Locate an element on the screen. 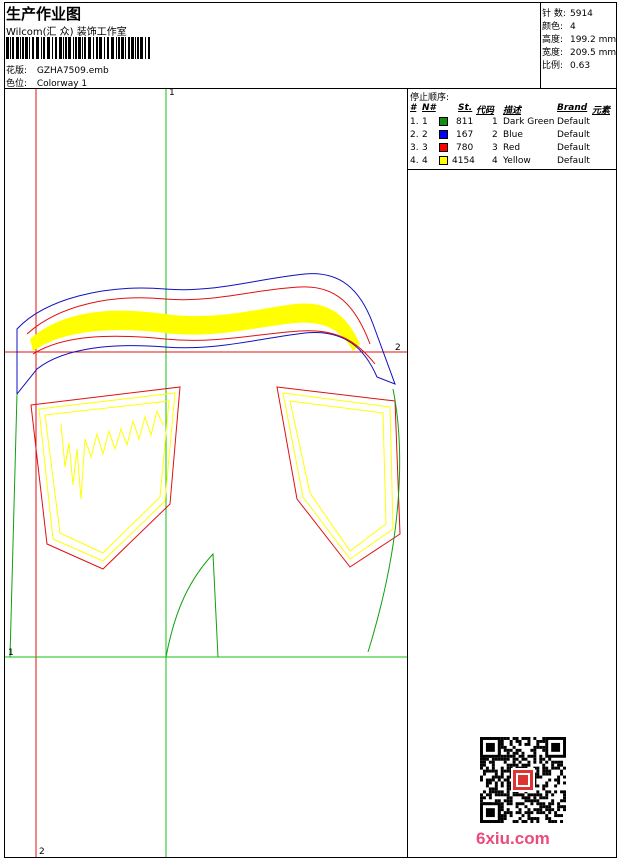 This screenshot has height=860, width=620. row-desc: Dark Green is located at coordinates (529, 122).